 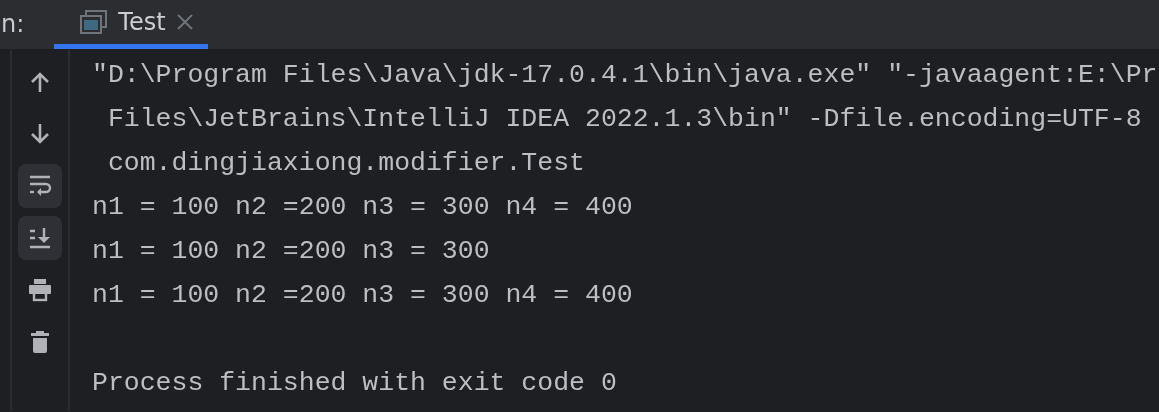 What do you see at coordinates (40, 290) in the screenshot?
I see `printer-icon` at bounding box center [40, 290].